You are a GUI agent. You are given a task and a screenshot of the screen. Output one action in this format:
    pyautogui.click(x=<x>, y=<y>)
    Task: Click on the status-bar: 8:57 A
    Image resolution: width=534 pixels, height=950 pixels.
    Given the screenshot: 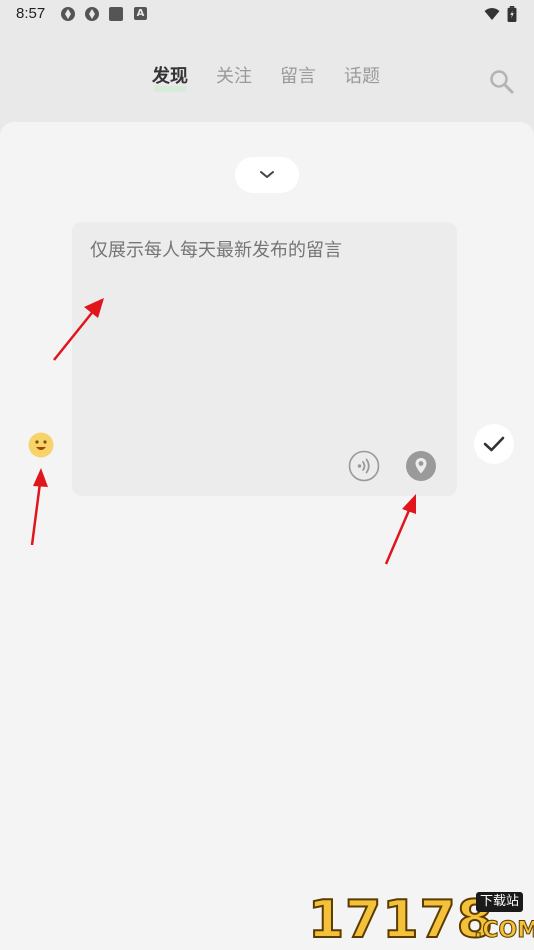 What is the action you would take?
    pyautogui.click(x=267, y=14)
    